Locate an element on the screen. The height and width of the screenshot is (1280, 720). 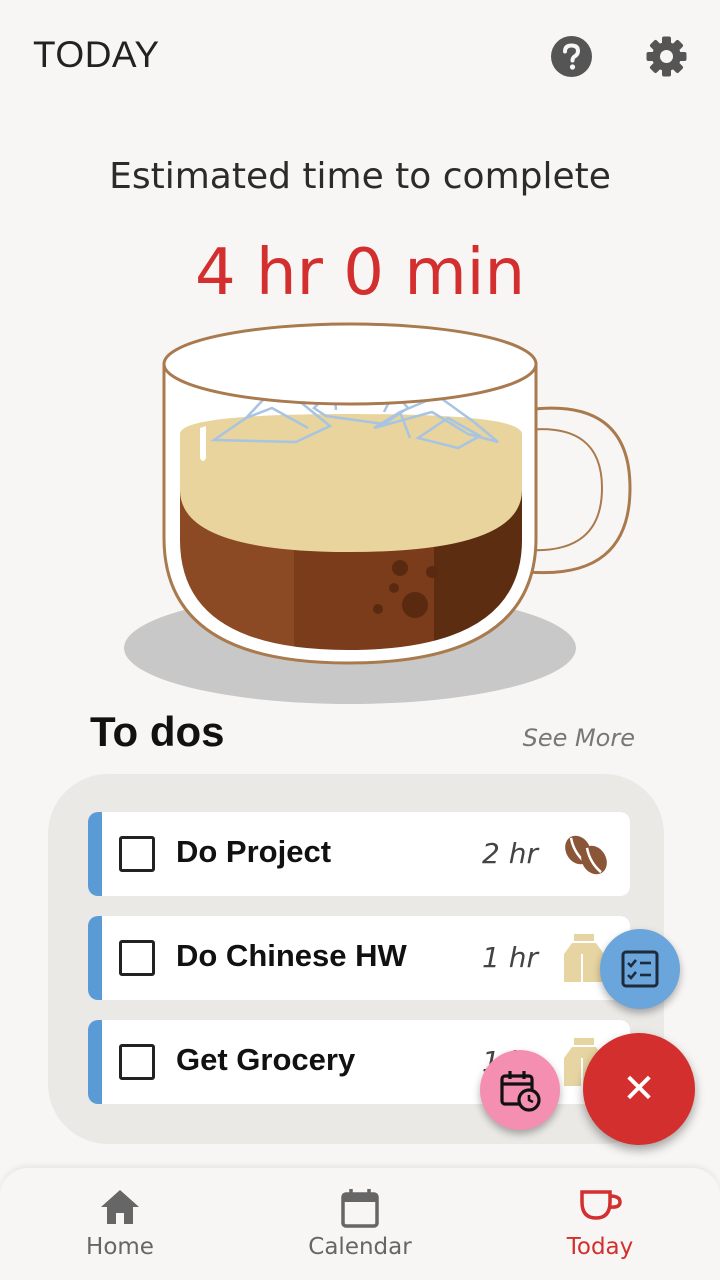
todo-duration: 2 hr is located at coordinates (510, 853).